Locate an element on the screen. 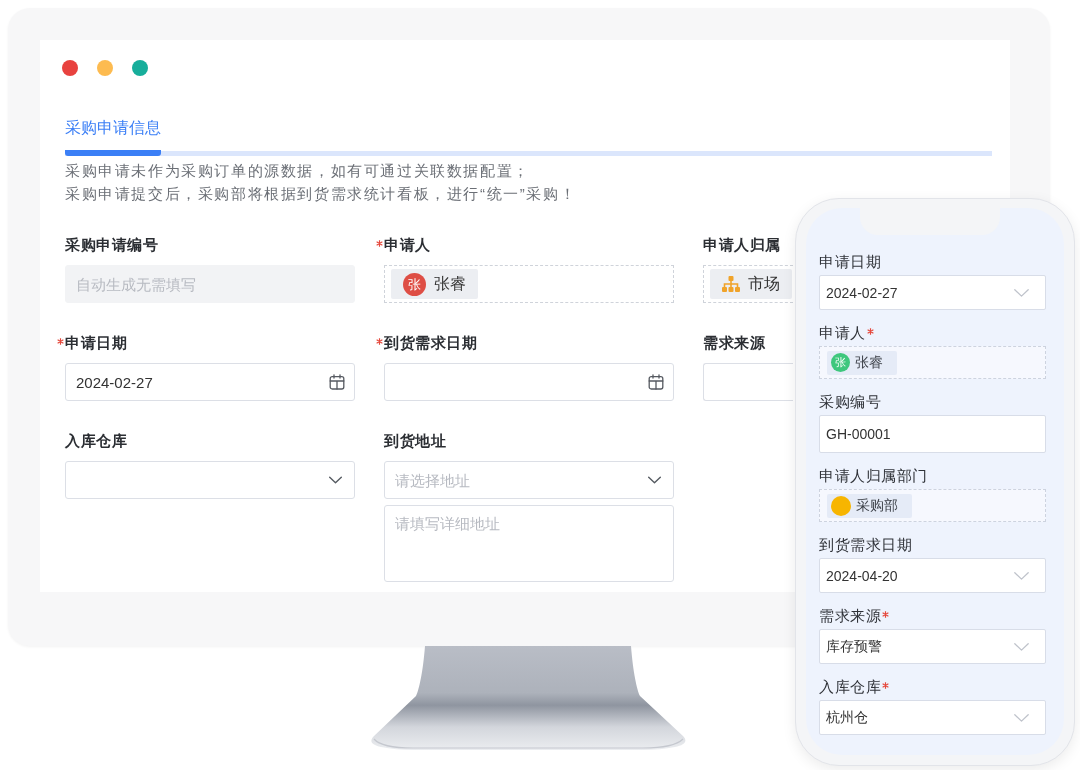  text-field: GH-00001 is located at coordinates (932, 434).